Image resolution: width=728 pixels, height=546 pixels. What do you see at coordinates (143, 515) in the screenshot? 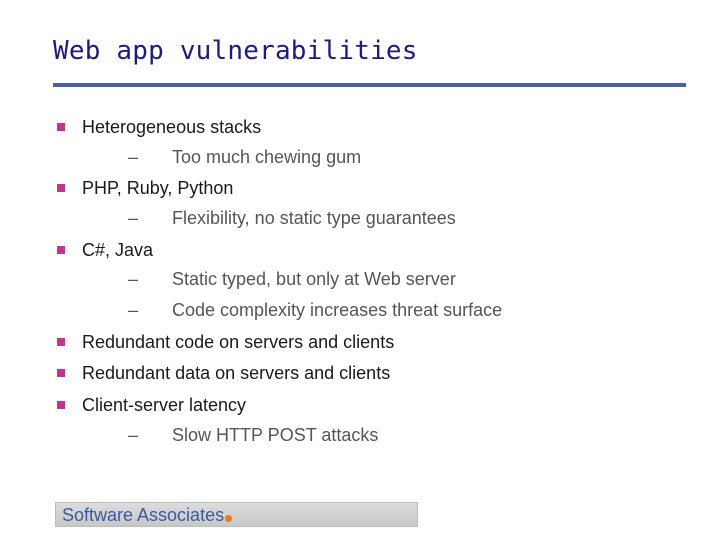
I see `footer-logo-text: Software Associates` at bounding box center [143, 515].